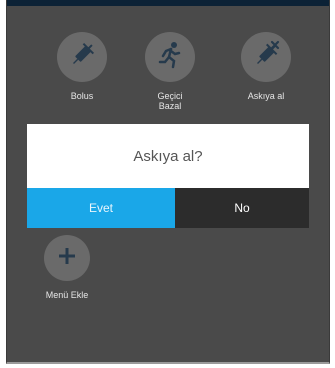 The width and height of the screenshot is (335, 368). I want to click on menu-item-temp-basal: Geçici Bazal, so click(170, 71).